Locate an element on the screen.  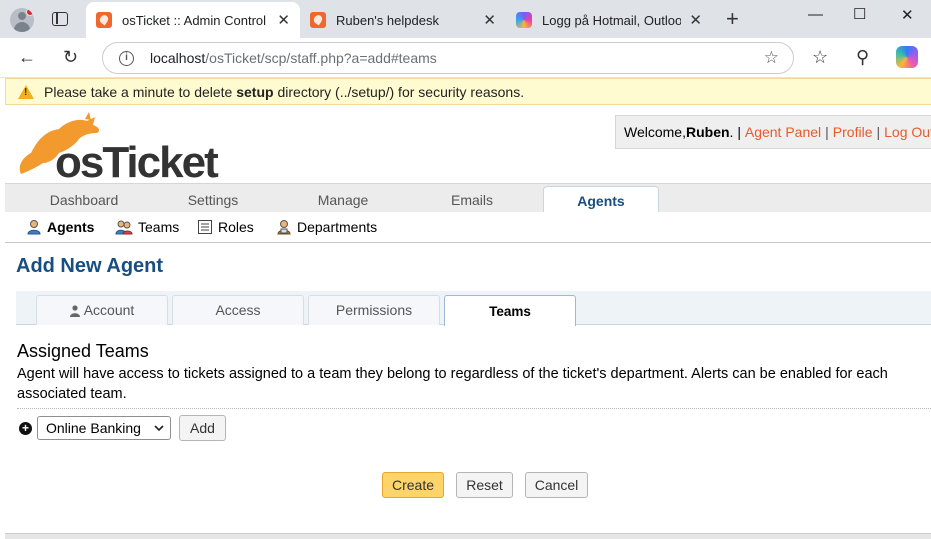
browser-tab-hotmail: Logg på Hotmail, Outlook, M ✕ is located at coordinates (609, 20).